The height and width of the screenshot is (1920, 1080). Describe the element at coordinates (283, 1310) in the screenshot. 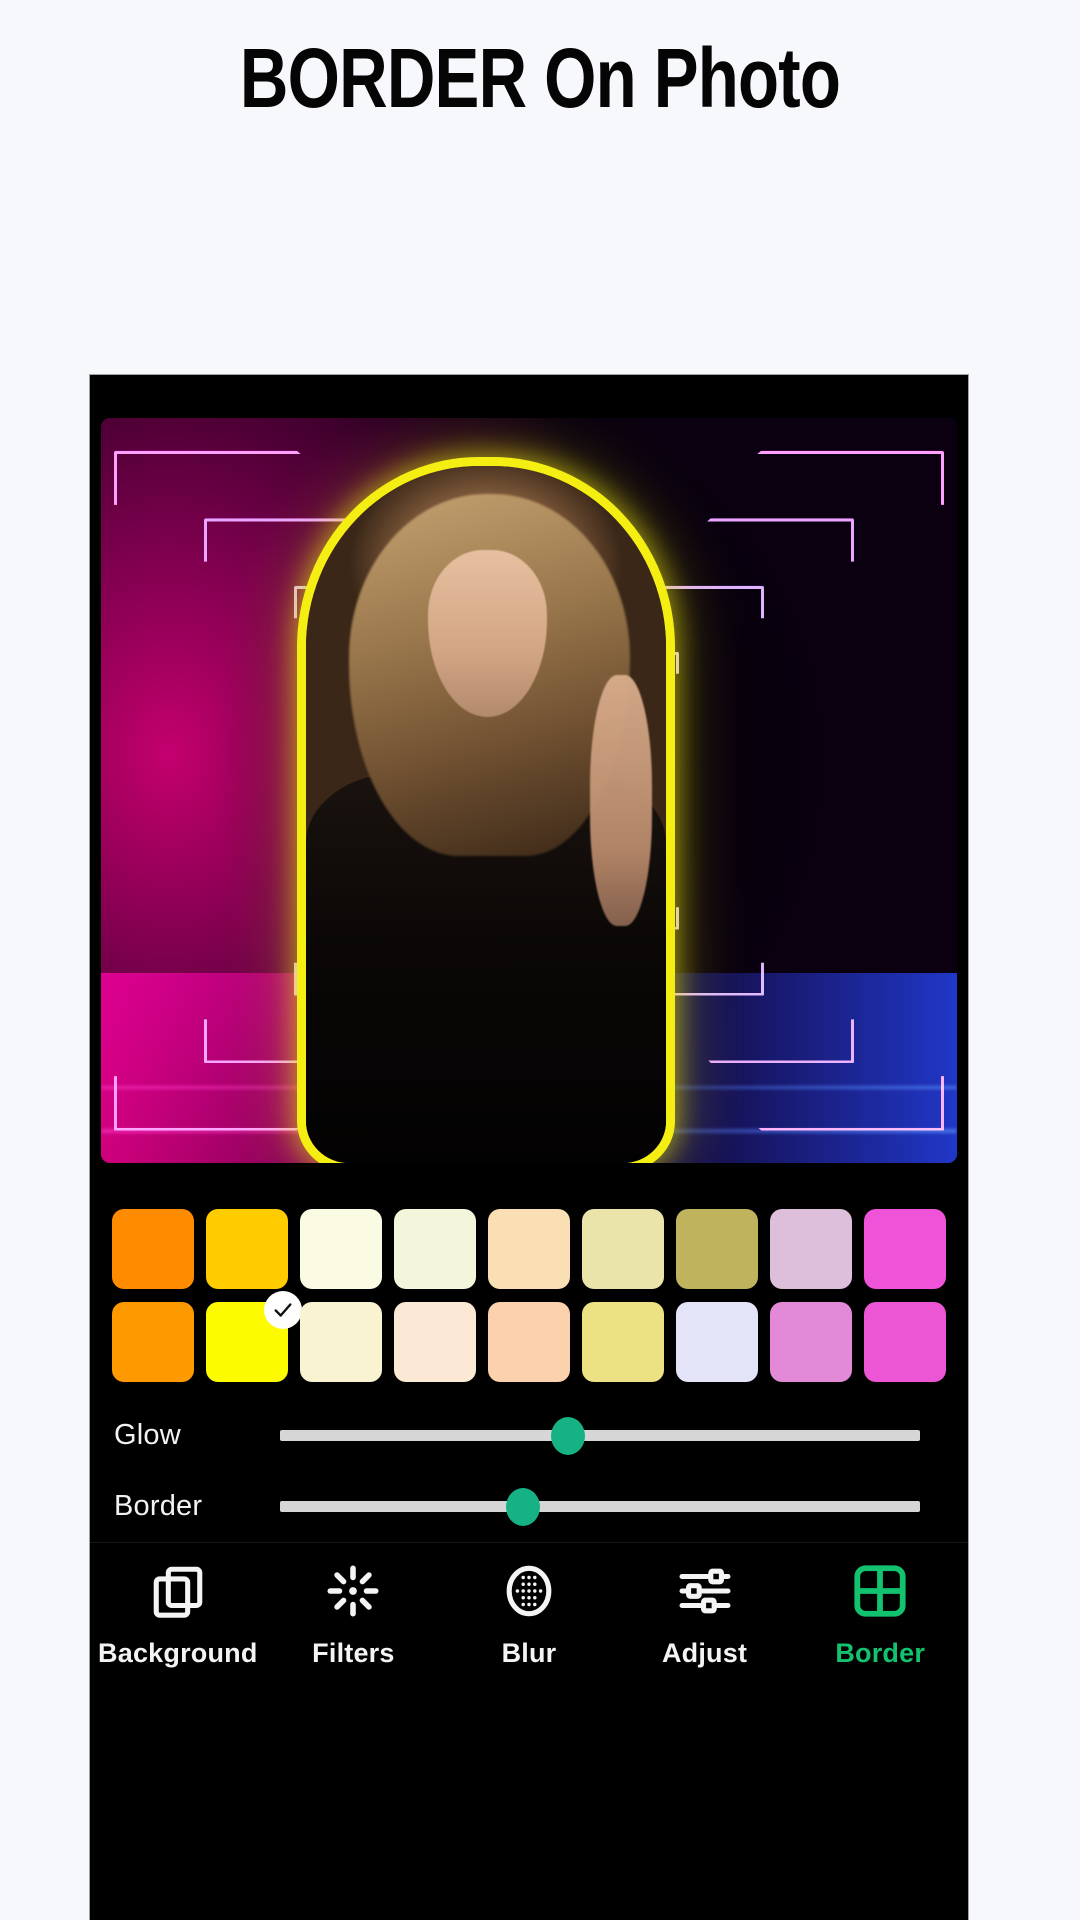

I see `check-icon` at that location.